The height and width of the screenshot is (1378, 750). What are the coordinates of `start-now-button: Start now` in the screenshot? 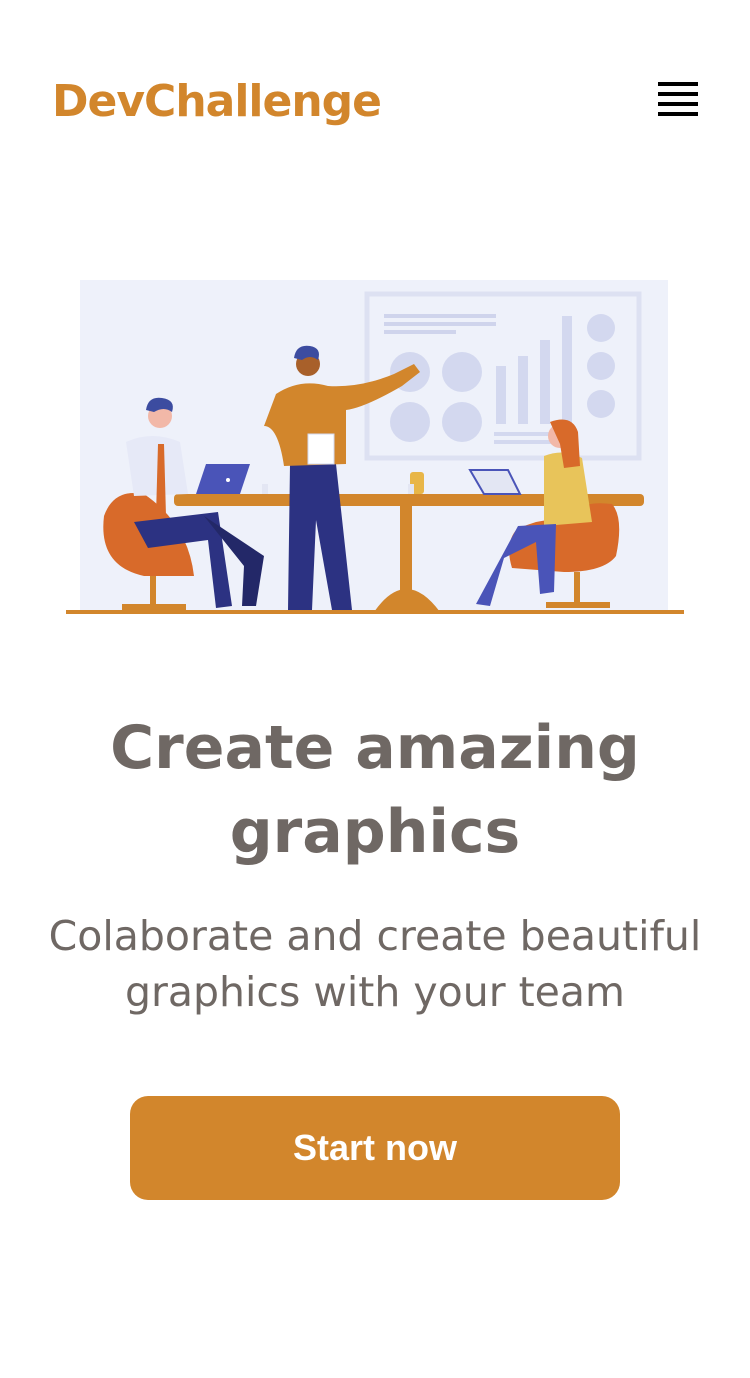 It's located at (375, 1148).